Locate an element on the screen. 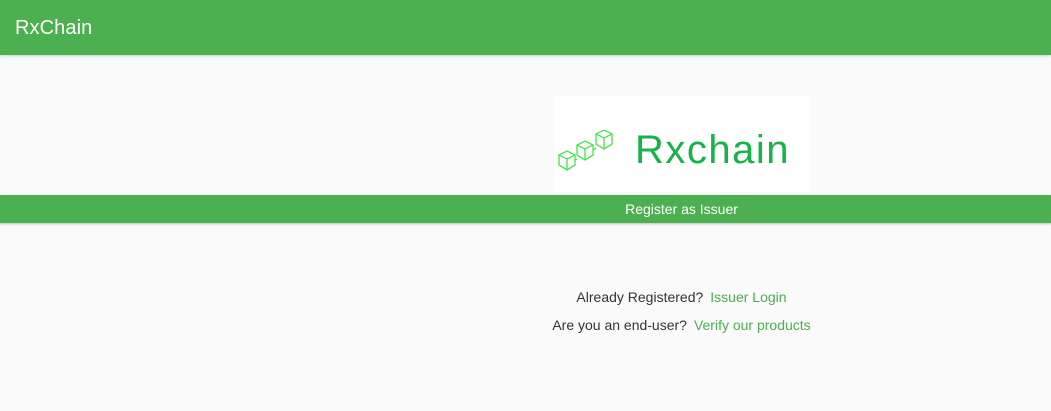 This screenshot has height=411, width=1051. verify-prompt: Are you an end-user? Verify our products is located at coordinates (525, 325).